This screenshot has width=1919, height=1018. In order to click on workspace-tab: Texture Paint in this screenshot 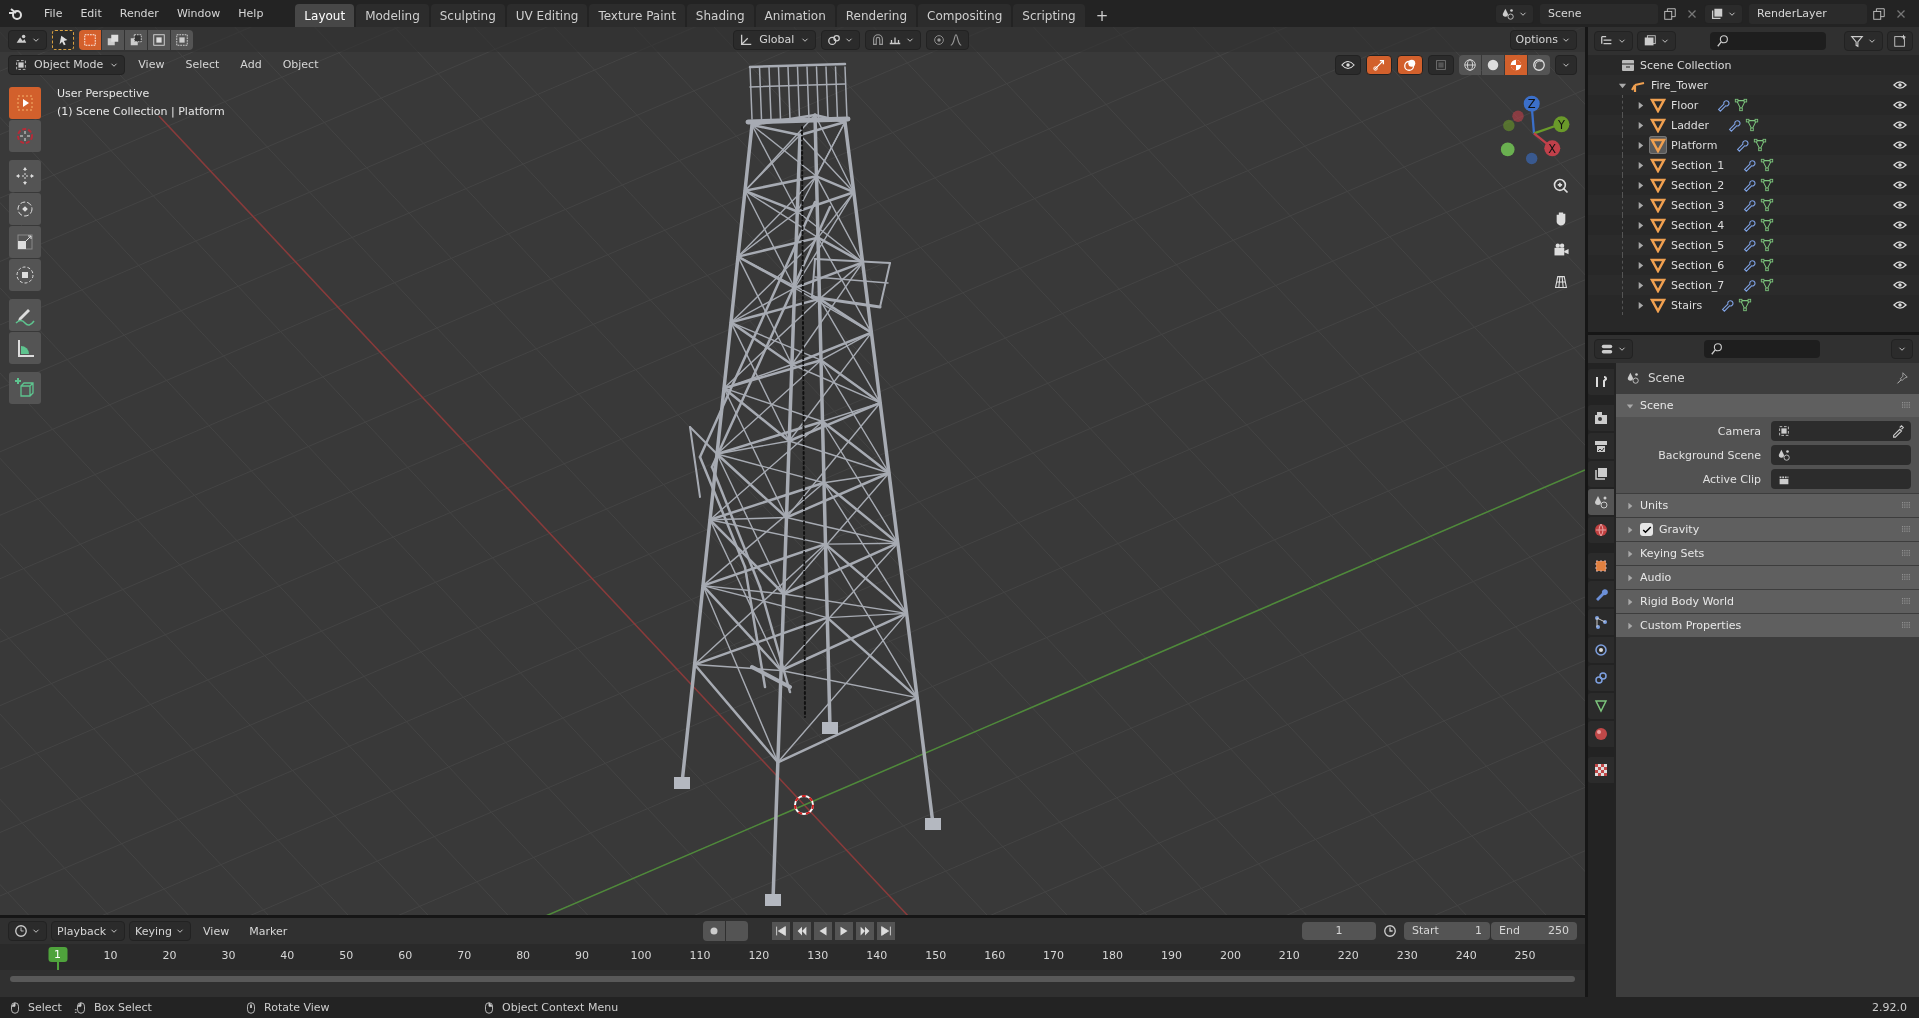, I will do `click(637, 15)`.